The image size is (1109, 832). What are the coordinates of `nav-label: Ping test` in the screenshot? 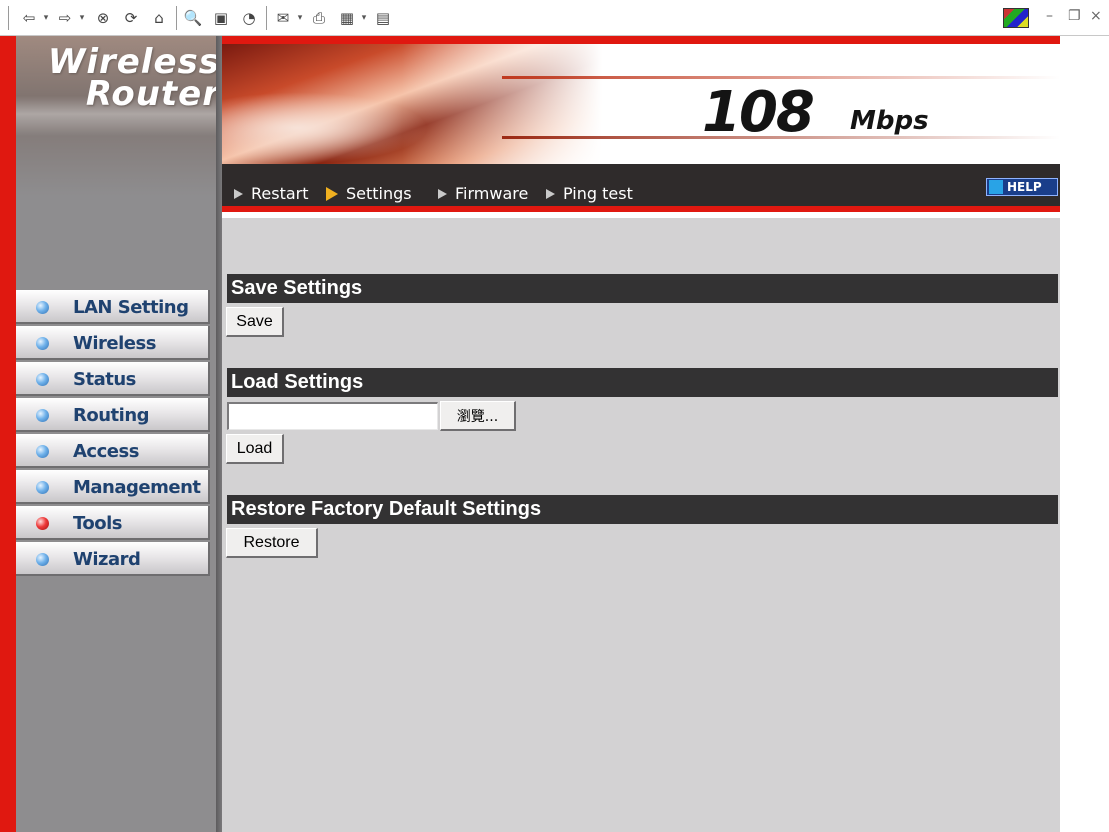 It's located at (598, 193).